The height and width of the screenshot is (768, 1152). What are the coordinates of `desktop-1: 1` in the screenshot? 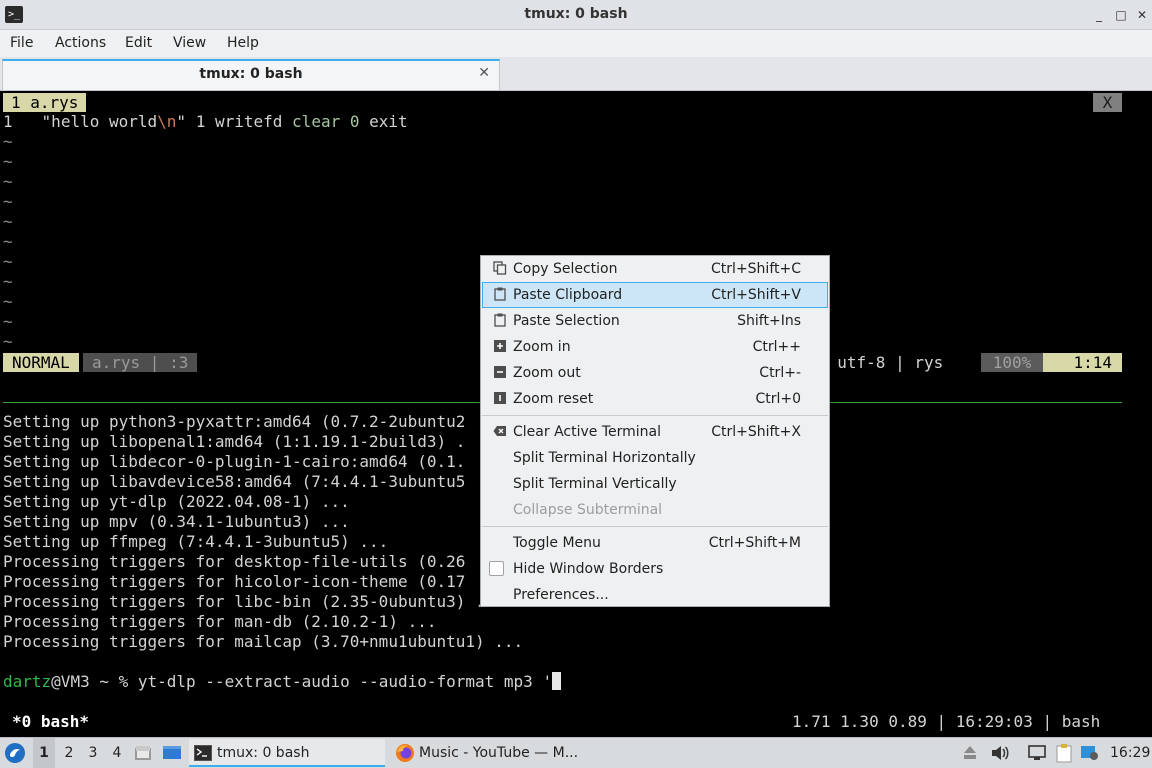 It's located at (44, 753).